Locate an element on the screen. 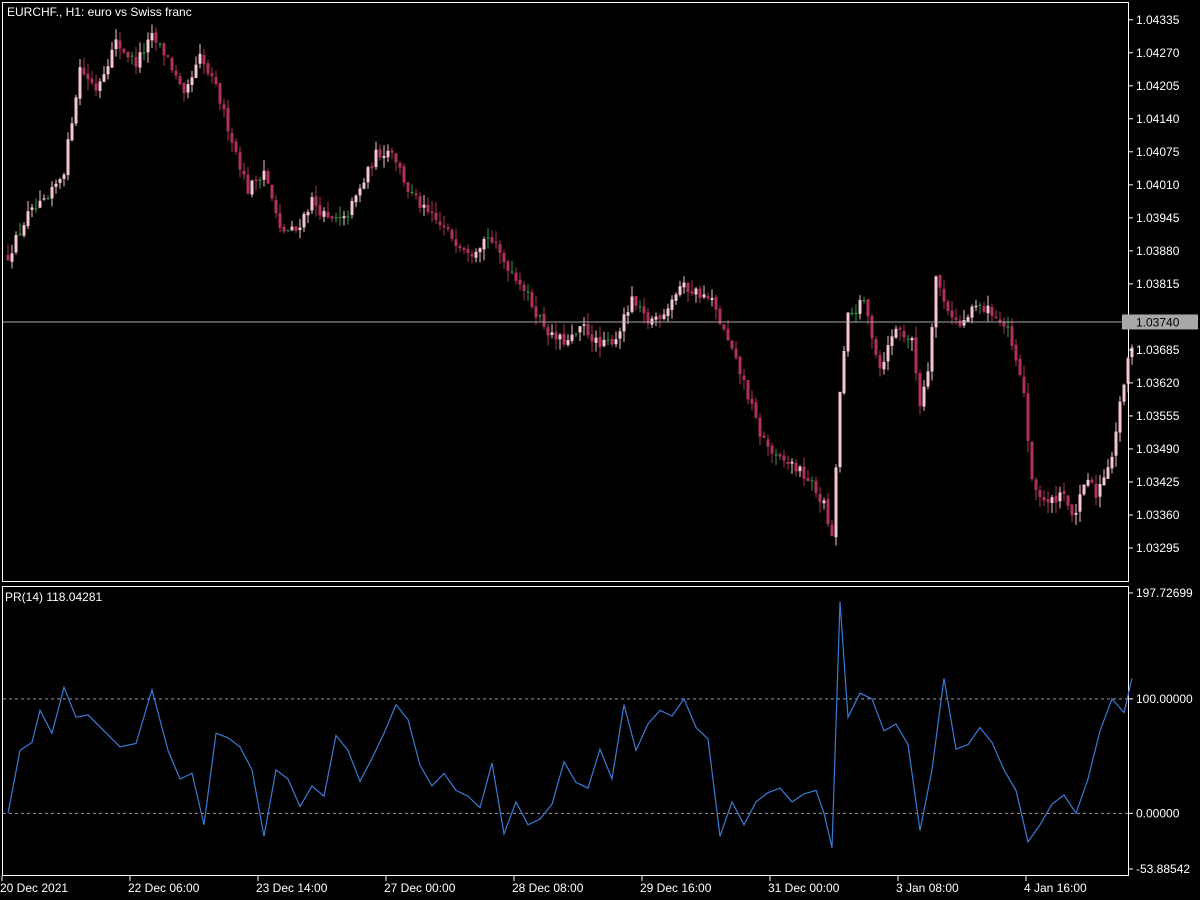 This screenshot has width=1200, height=900. price-tick-label: 1.04335 is located at coordinates (1158, 20).